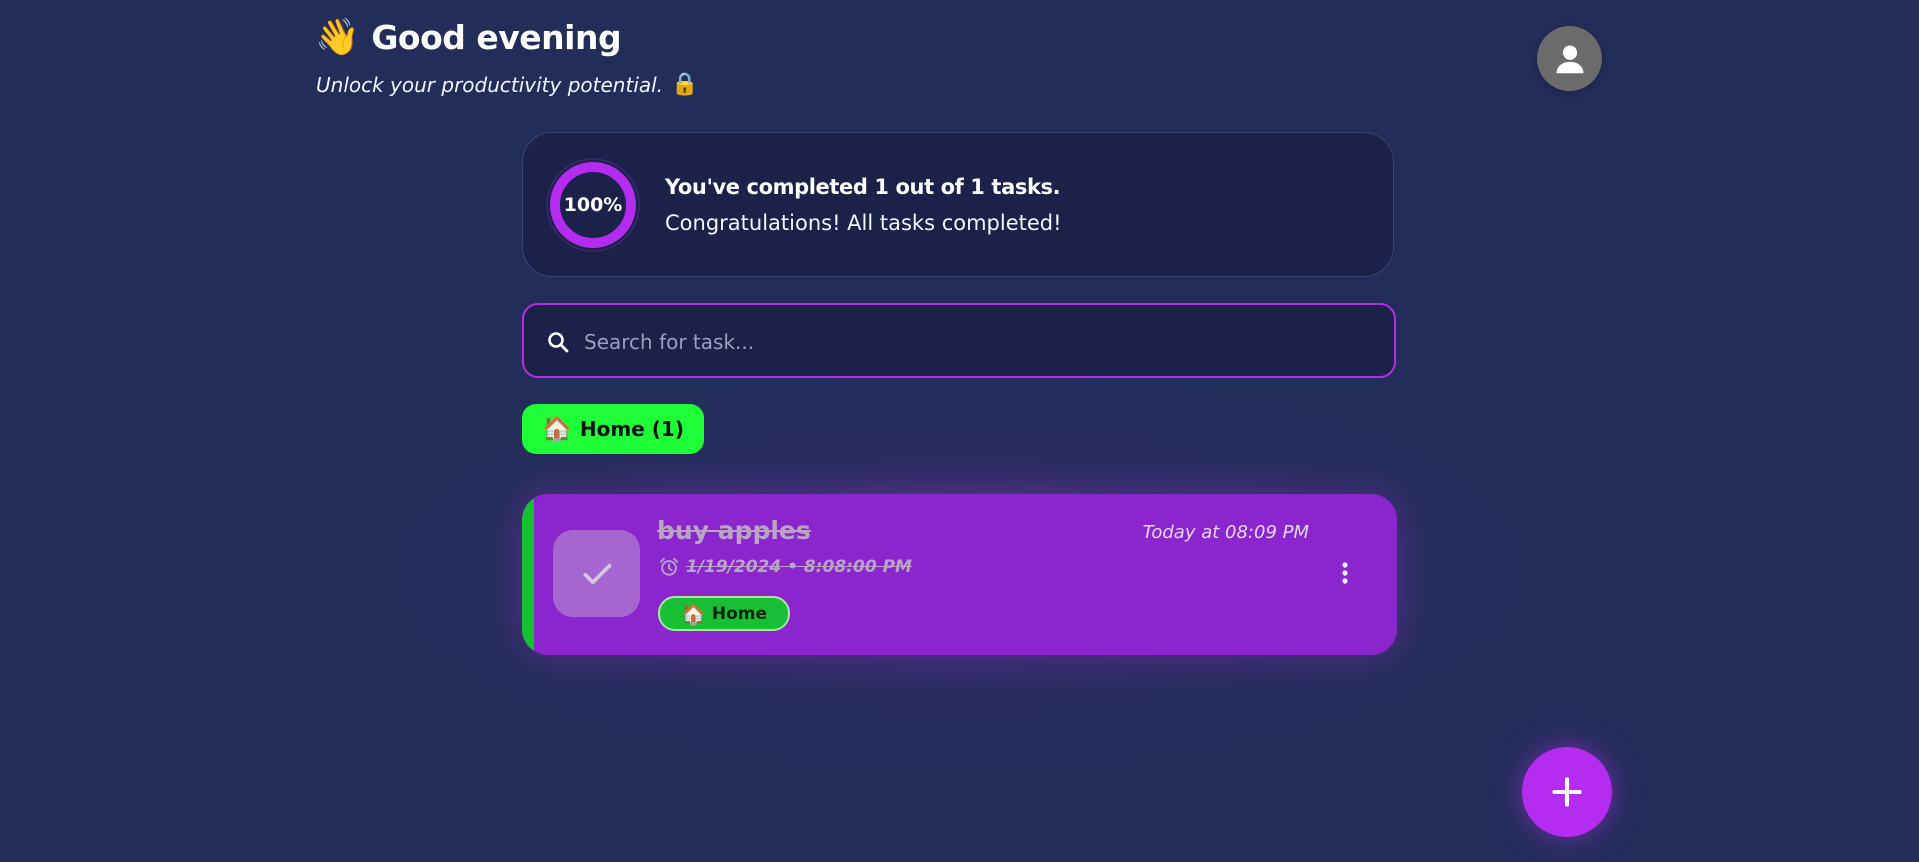  I want to click on user-icon, so click(1569, 59).